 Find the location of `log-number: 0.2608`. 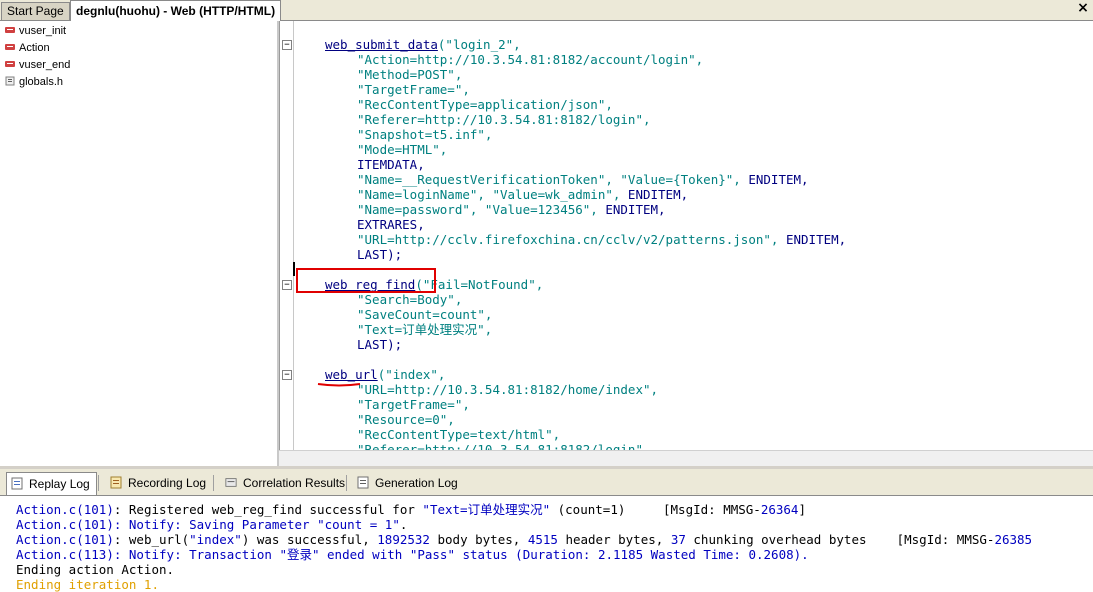

log-number: 0.2608 is located at coordinates (771, 554).